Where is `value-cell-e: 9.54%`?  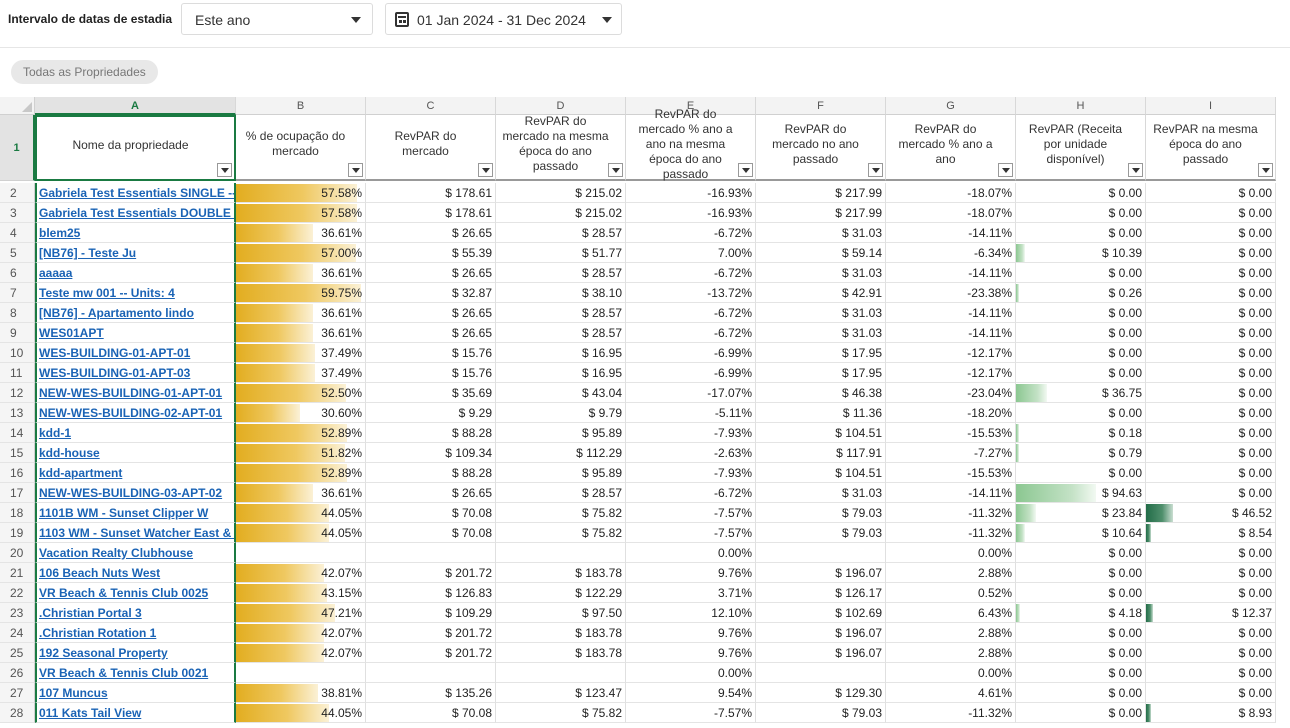
value-cell-e: 9.54% is located at coordinates (691, 693).